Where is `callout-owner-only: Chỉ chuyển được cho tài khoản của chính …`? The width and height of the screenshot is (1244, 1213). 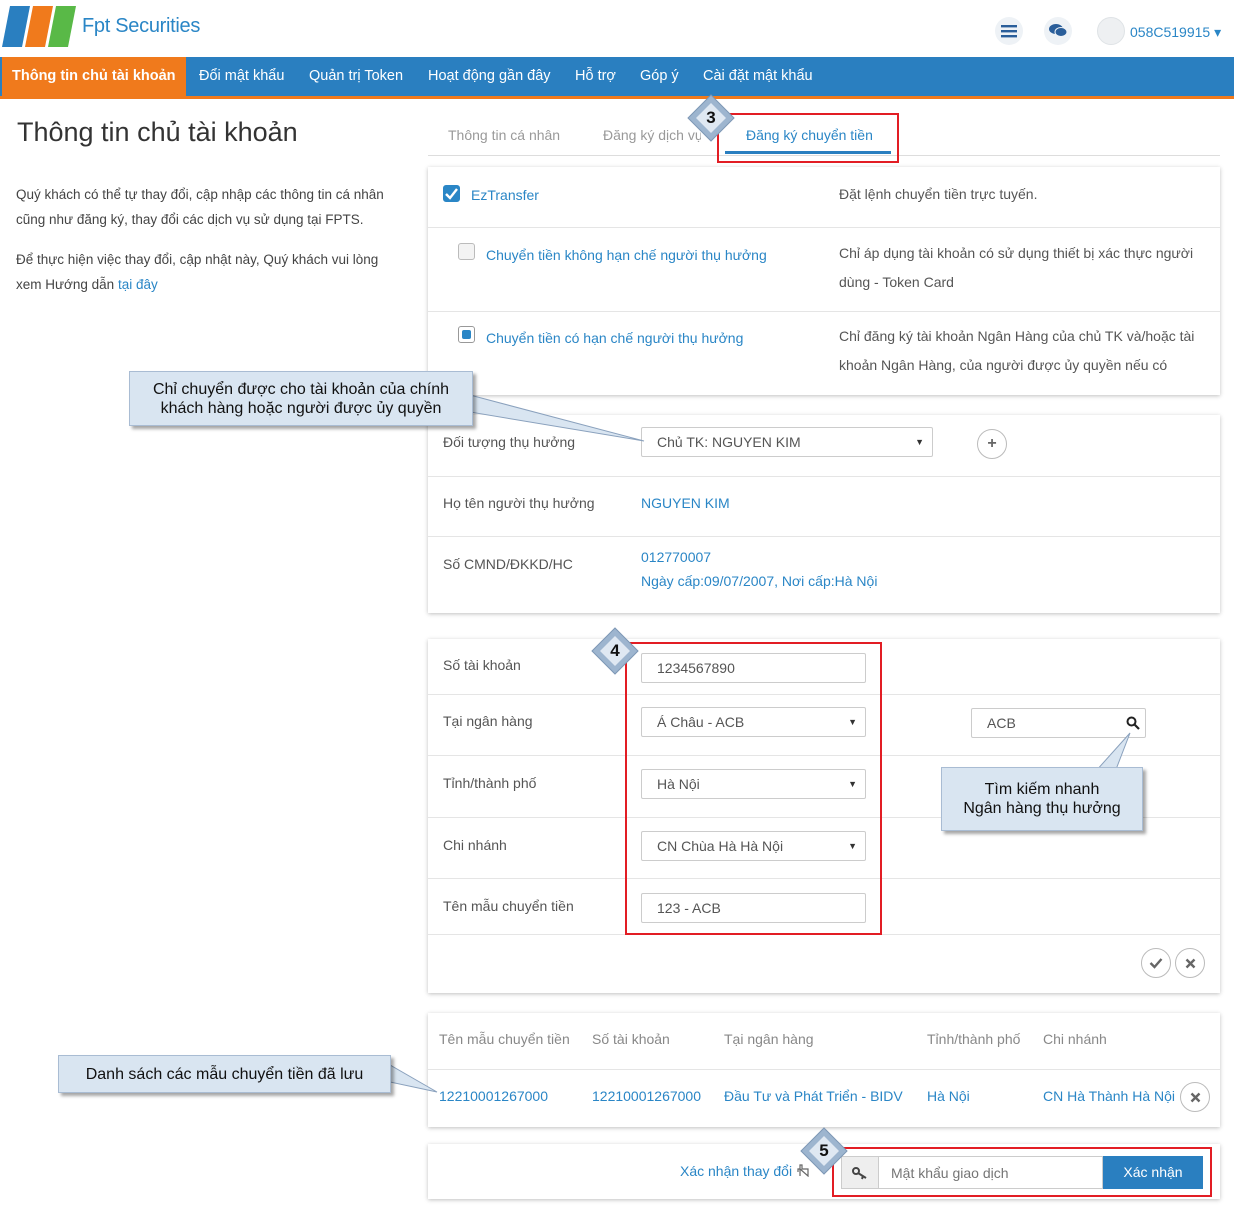
callout-owner-only: Chỉ chuyển được cho tài khoản của chính … is located at coordinates (301, 398).